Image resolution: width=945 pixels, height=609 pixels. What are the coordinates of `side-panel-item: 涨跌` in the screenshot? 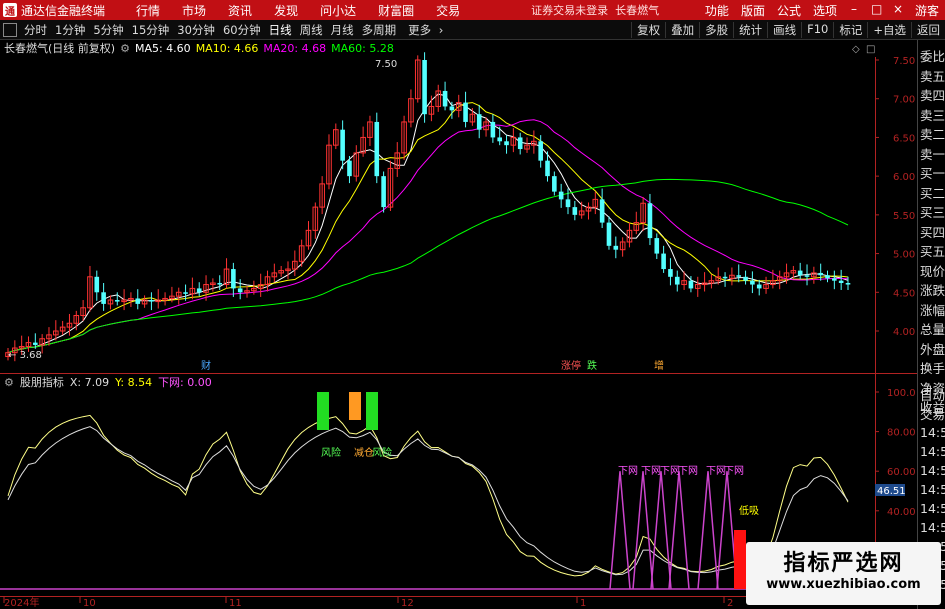 It's located at (932, 291).